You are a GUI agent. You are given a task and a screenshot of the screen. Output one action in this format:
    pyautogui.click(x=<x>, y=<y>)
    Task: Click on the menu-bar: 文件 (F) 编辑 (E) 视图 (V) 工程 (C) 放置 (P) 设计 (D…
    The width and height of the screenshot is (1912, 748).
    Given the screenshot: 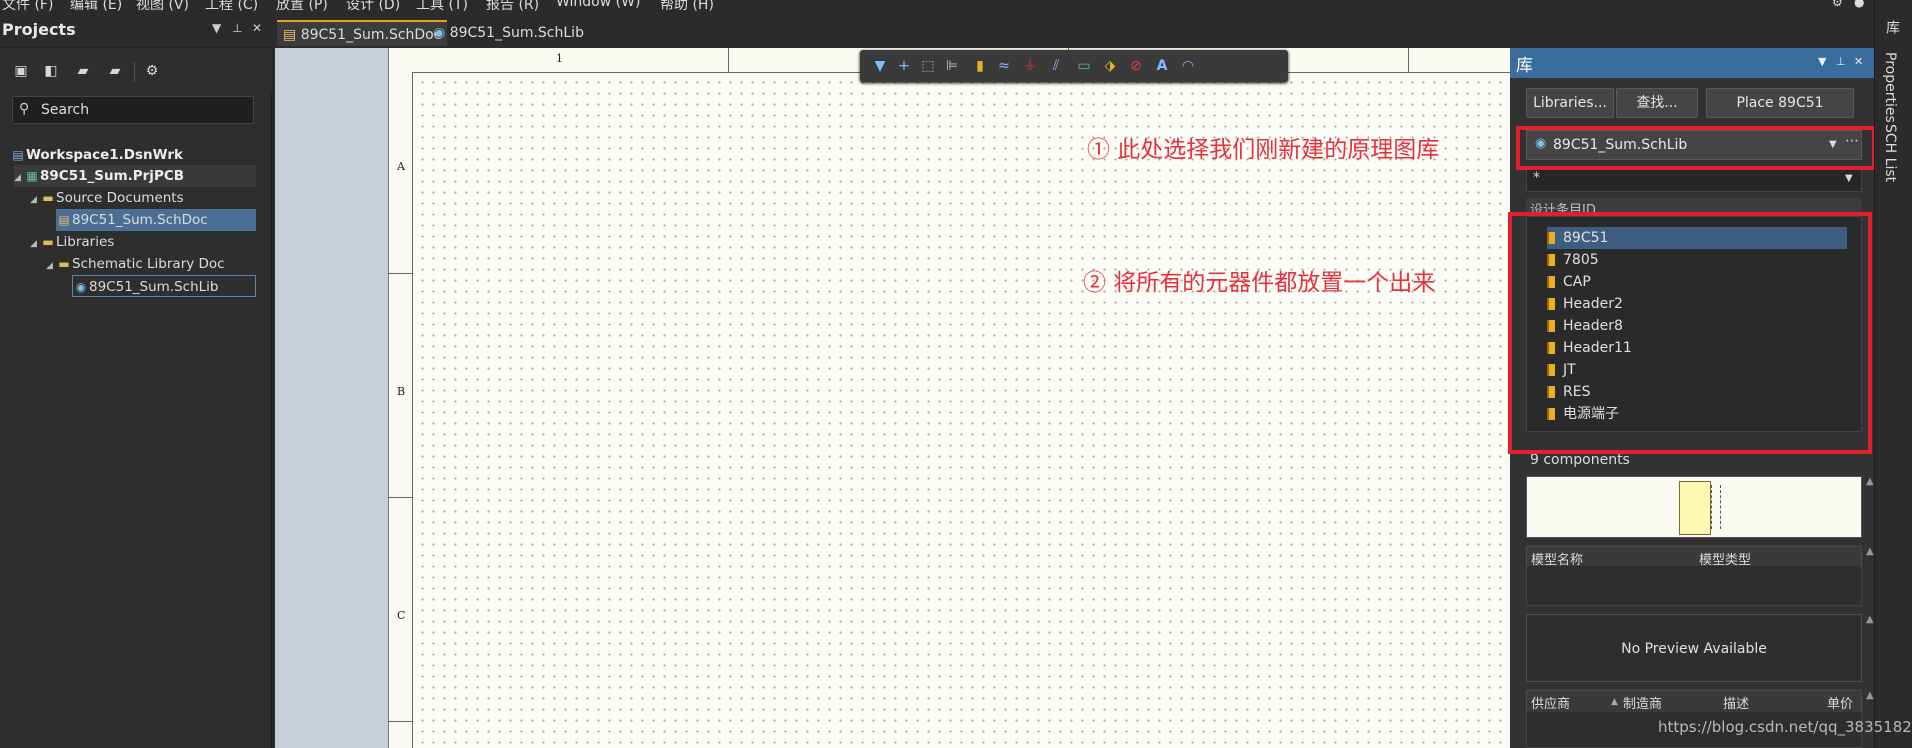 What is the action you would take?
    pyautogui.click(x=956, y=6)
    